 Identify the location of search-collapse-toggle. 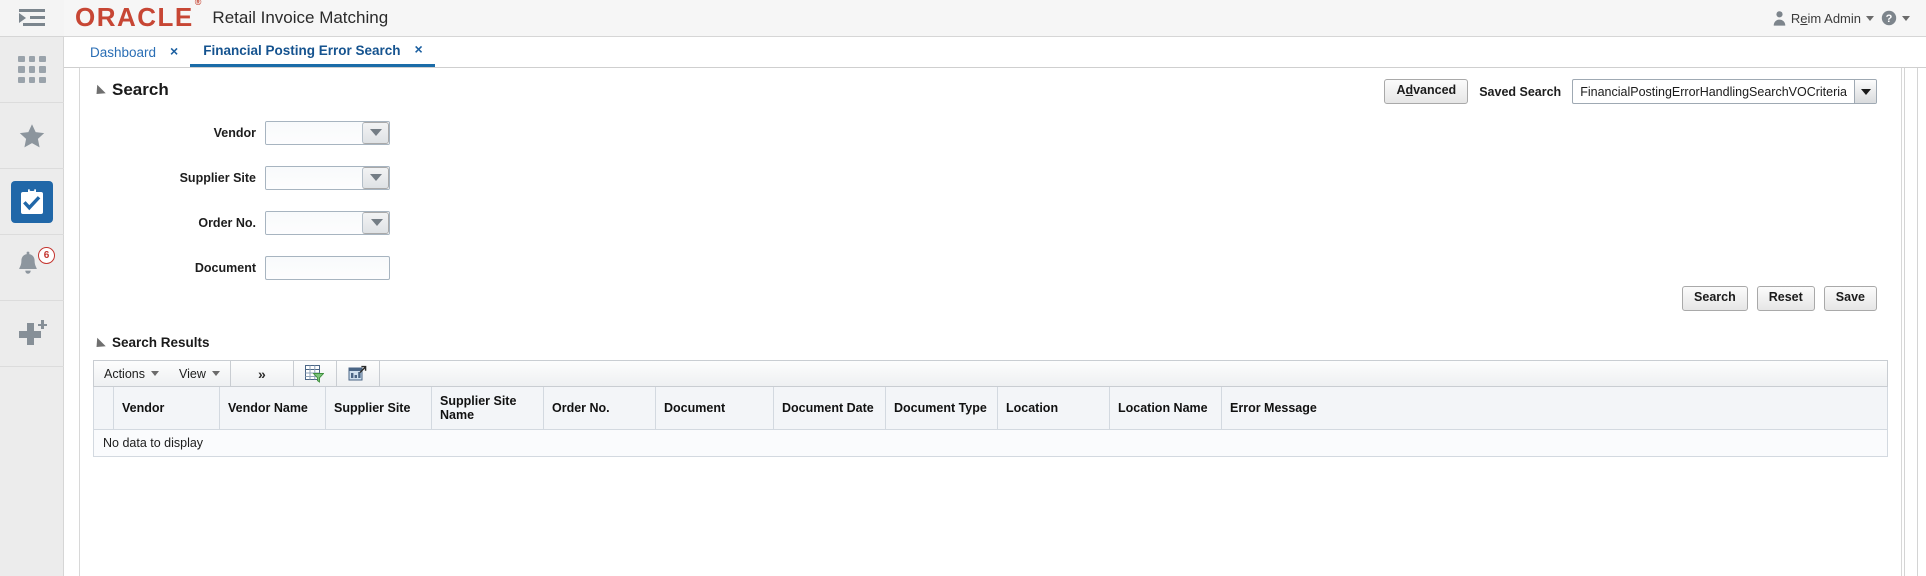
(99, 91).